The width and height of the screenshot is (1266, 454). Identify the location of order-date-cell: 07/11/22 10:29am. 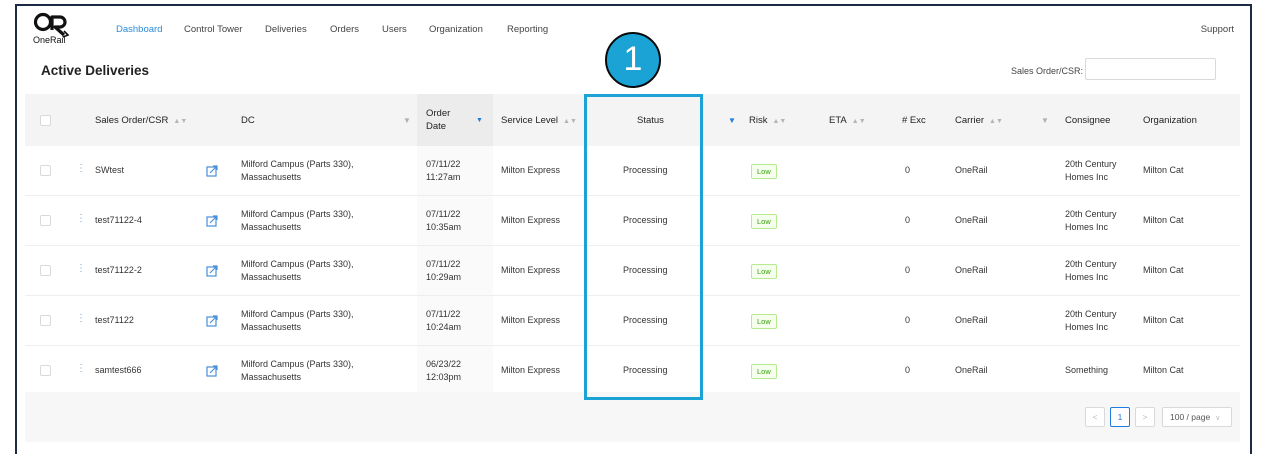
(443, 271).